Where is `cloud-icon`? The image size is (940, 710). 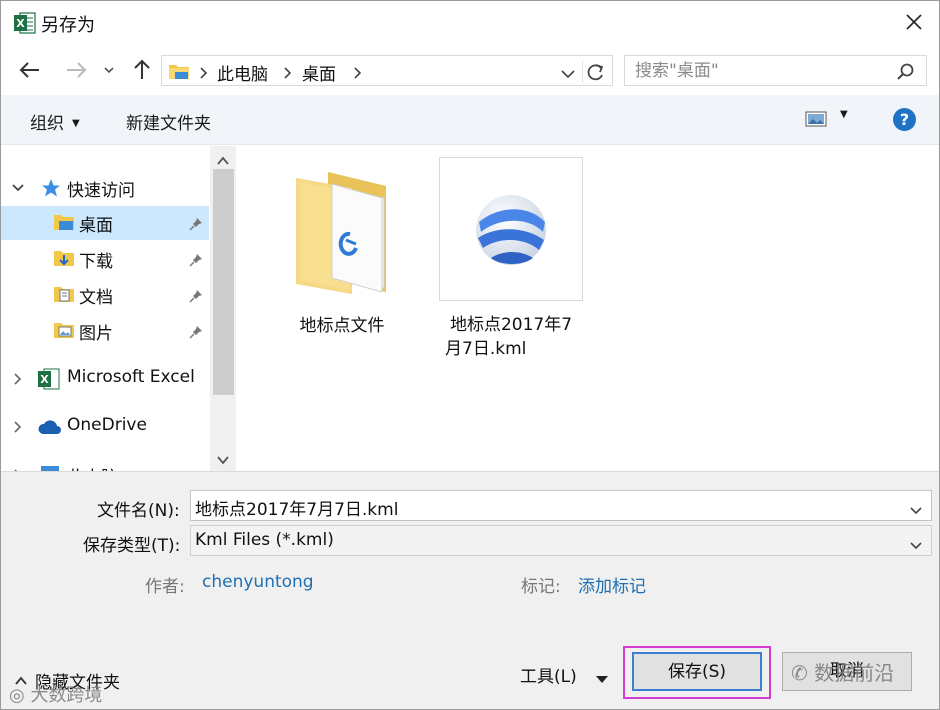
cloud-icon is located at coordinates (50, 429).